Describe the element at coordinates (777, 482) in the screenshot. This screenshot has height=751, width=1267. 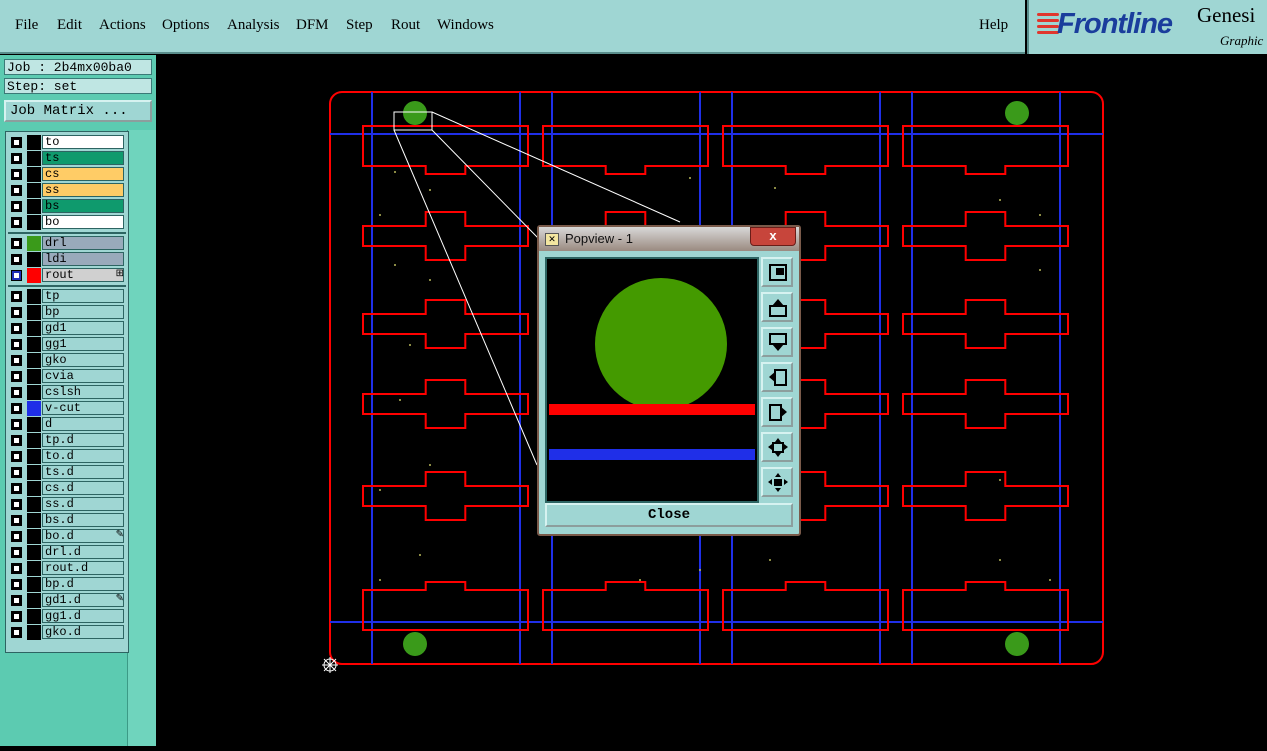
I see `zoom-in-button` at that location.